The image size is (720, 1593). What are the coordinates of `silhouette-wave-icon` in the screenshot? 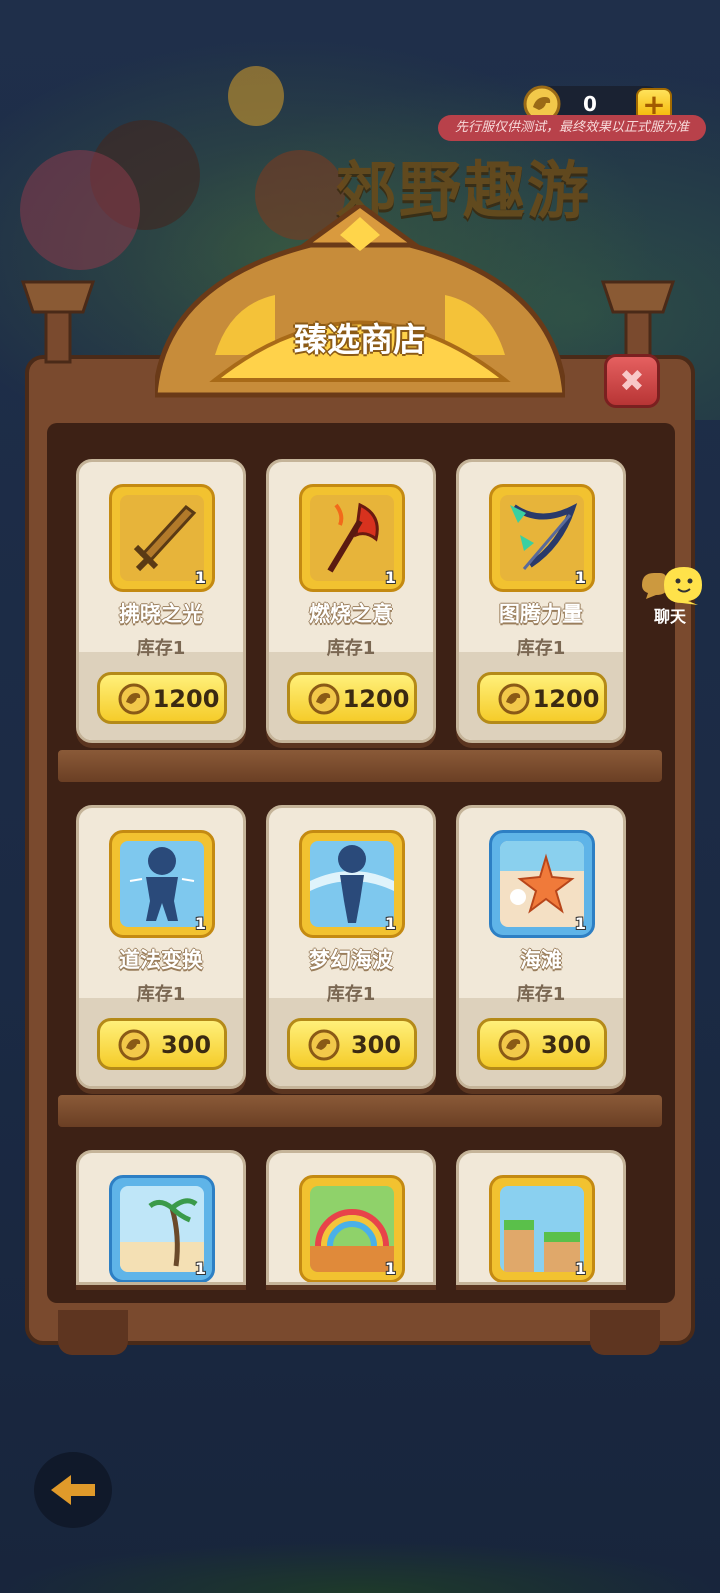 It's located at (352, 884).